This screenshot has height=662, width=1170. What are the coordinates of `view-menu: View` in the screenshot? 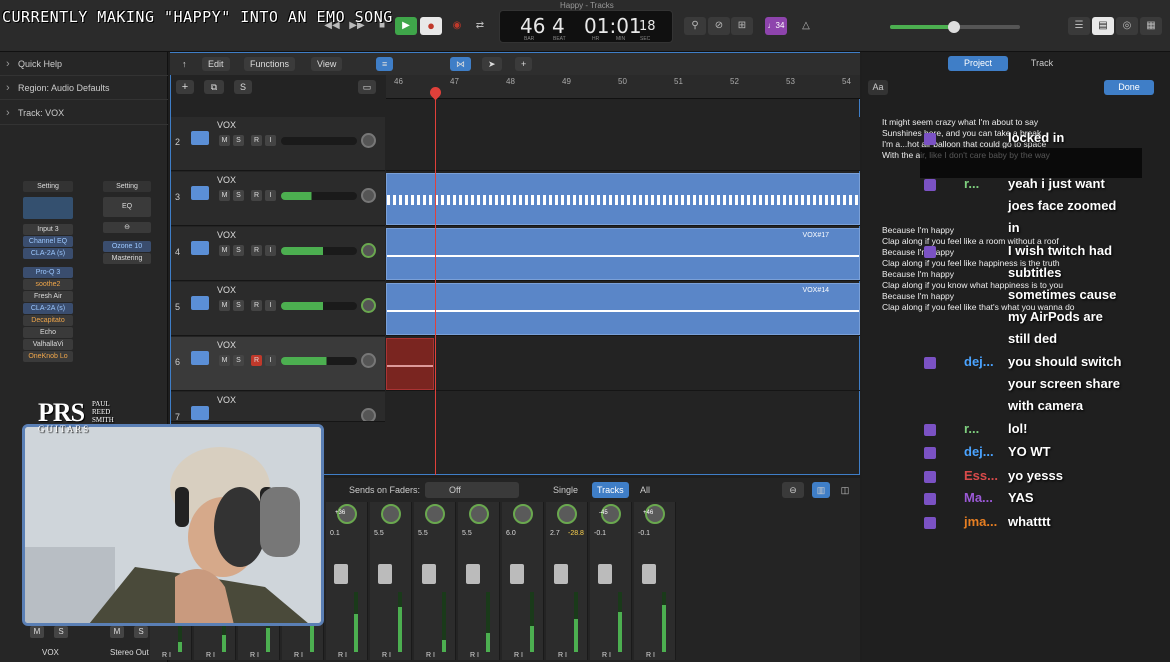 It's located at (327, 64).